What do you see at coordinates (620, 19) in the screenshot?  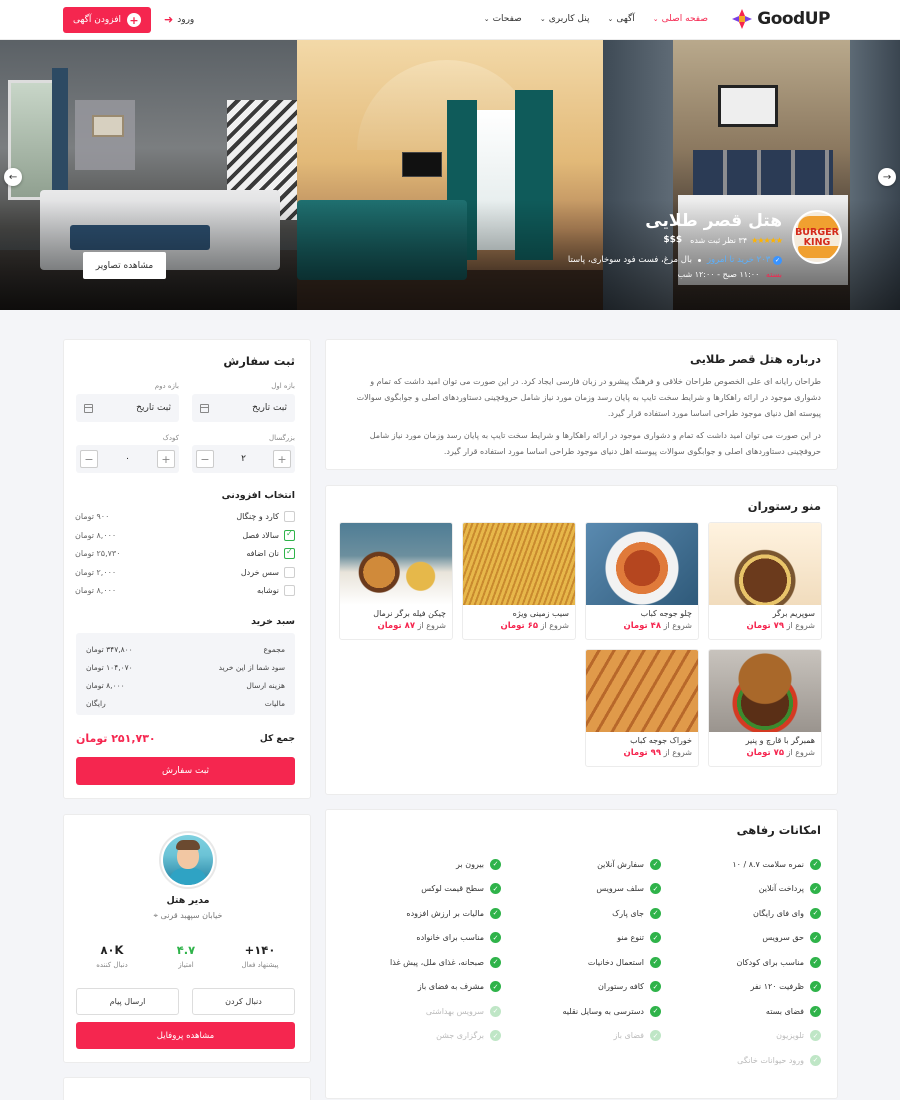 I see `nav-listings: آگهی ⌄` at bounding box center [620, 19].